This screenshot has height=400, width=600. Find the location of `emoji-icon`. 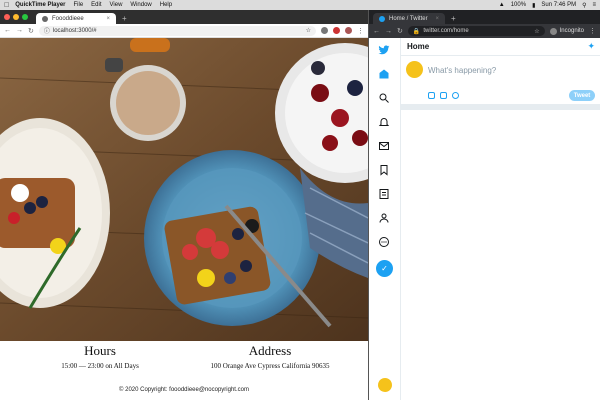

emoji-icon is located at coordinates (455, 95).